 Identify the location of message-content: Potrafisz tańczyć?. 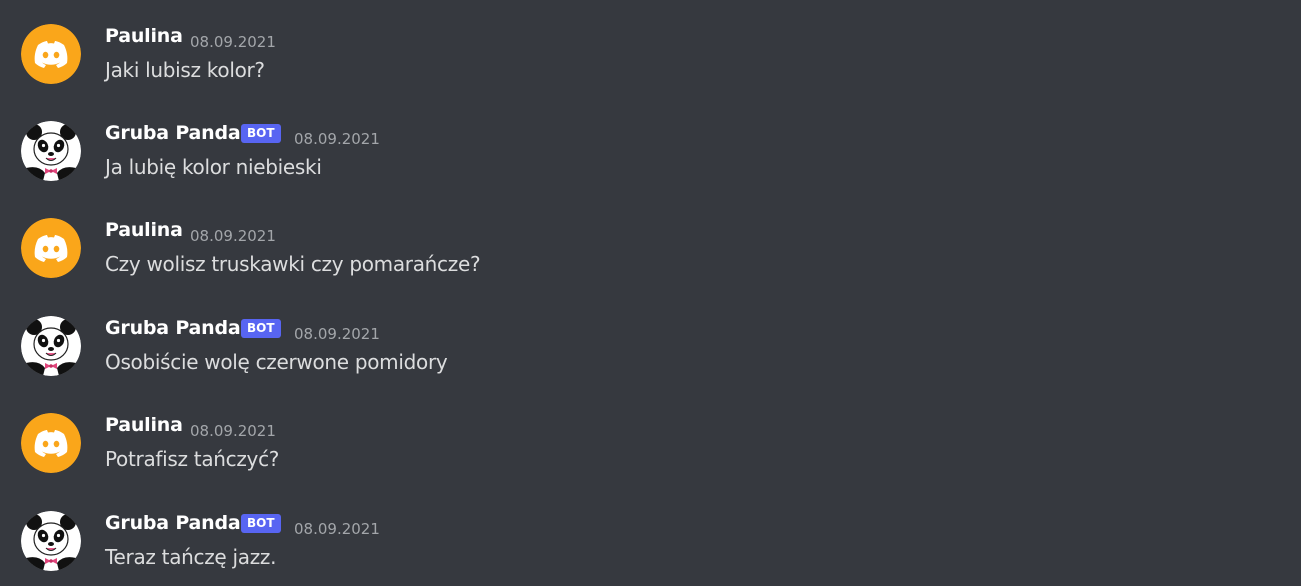
(192, 459).